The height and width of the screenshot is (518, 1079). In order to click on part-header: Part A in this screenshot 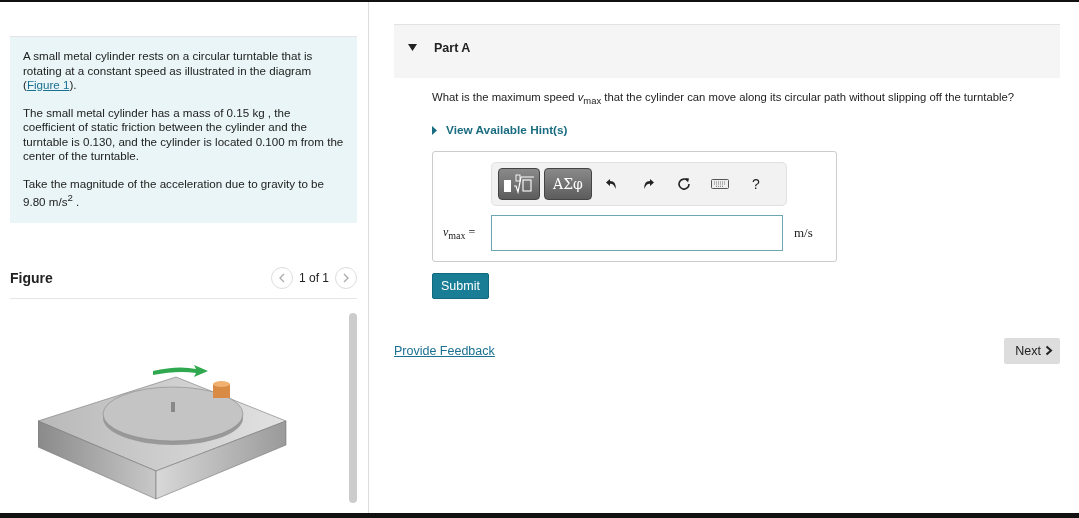, I will do `click(727, 51)`.